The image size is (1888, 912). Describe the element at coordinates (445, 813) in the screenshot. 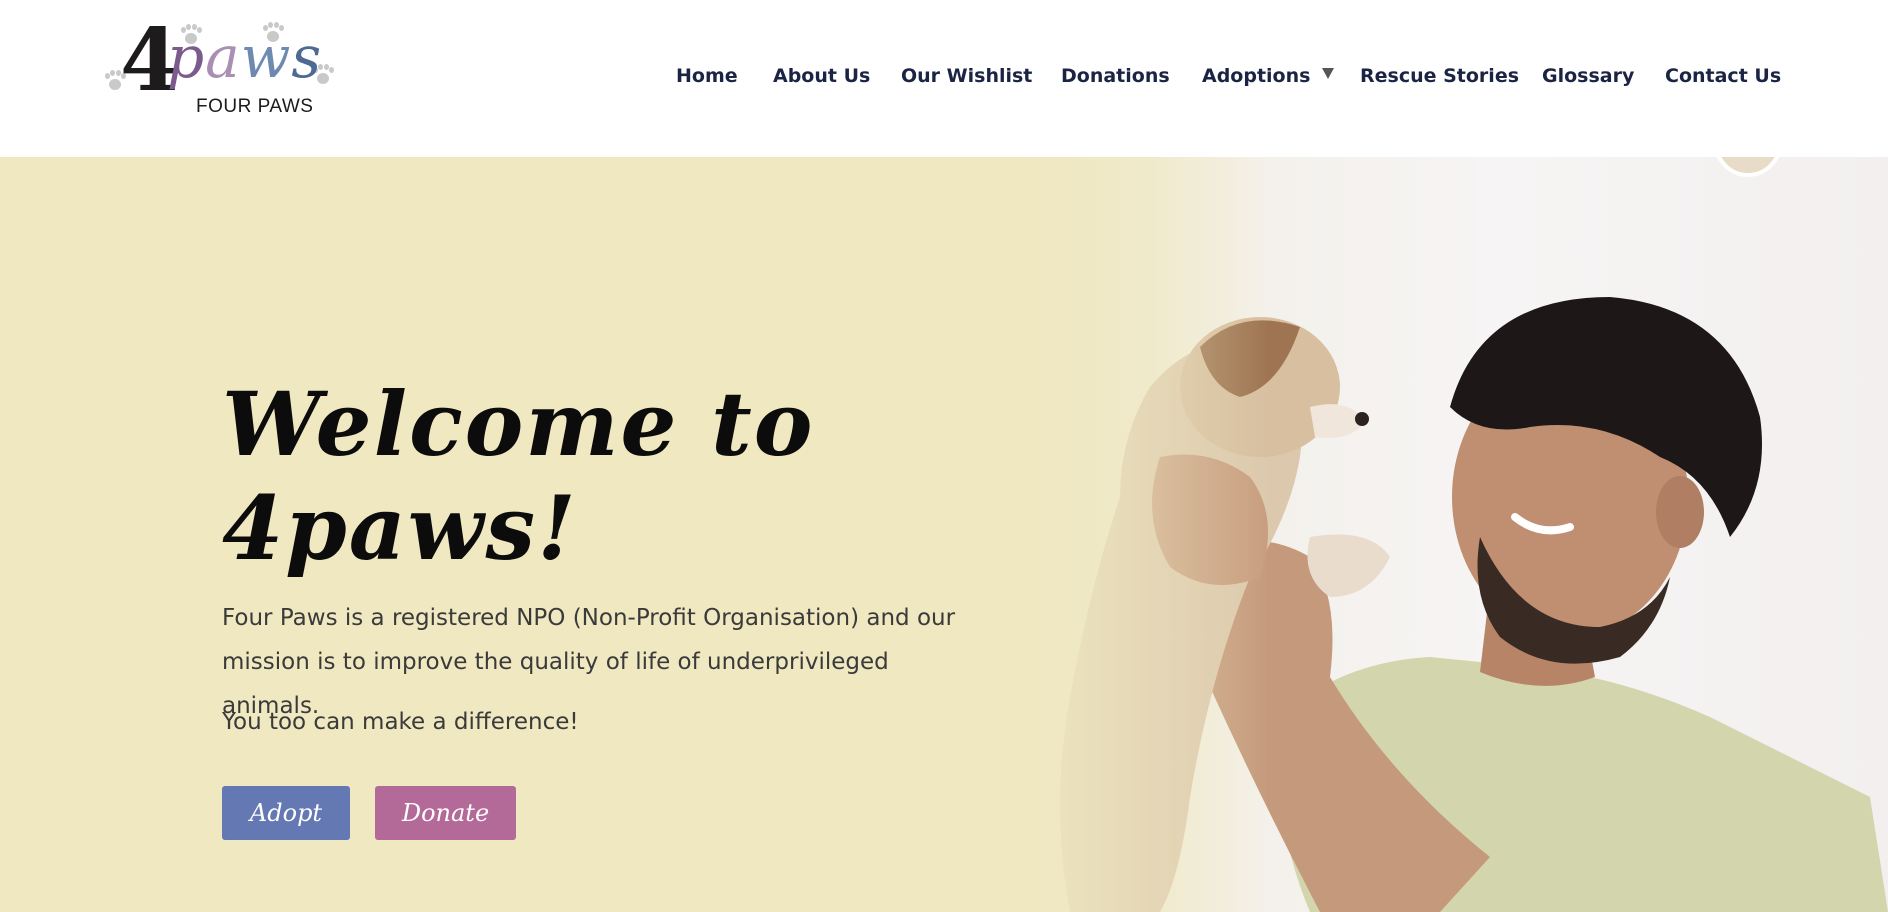

I see `donate-button: Donate` at that location.